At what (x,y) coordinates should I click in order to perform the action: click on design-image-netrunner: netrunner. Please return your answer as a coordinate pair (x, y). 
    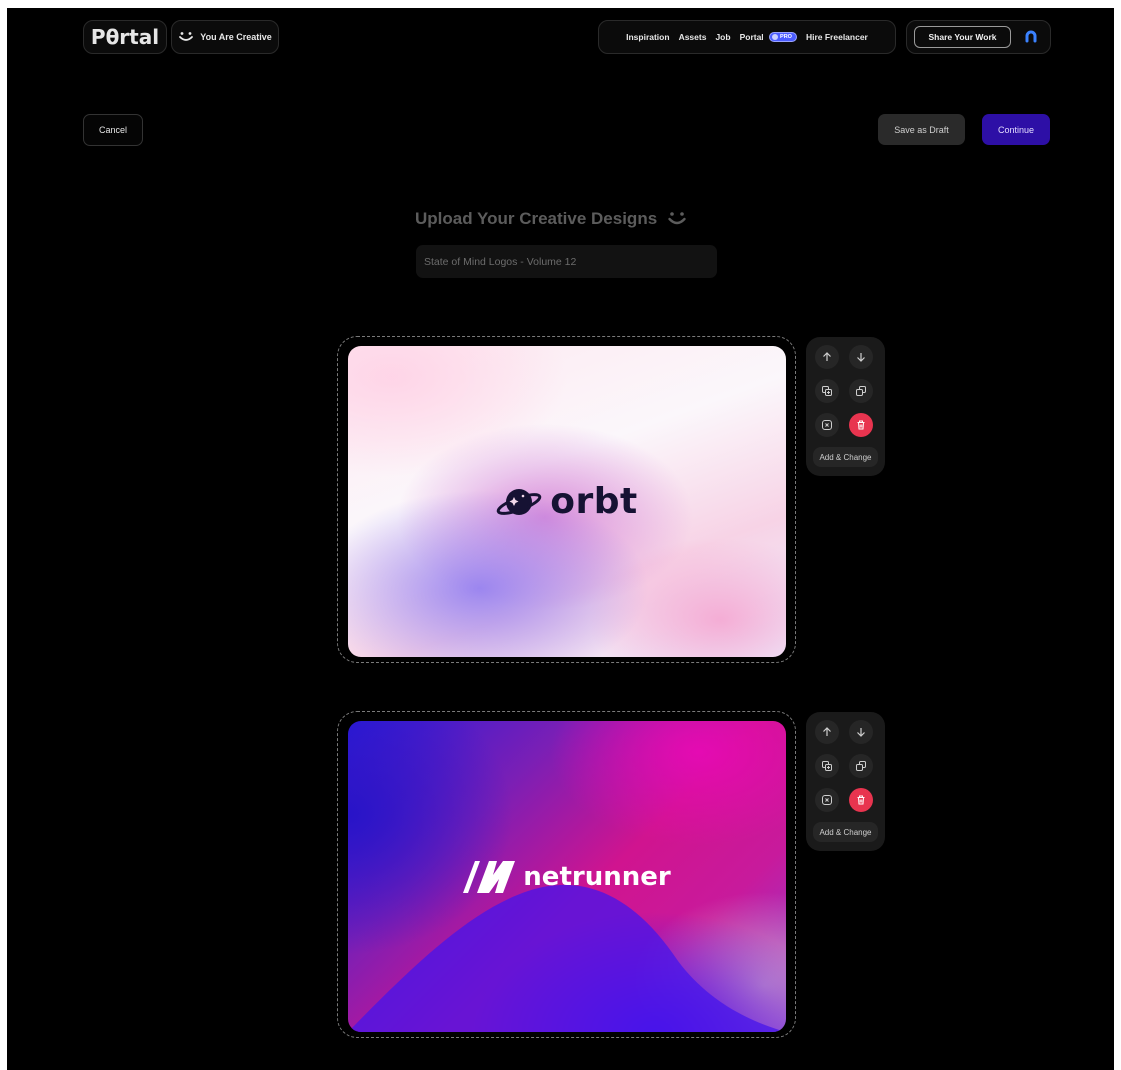
    Looking at the image, I should click on (567, 876).